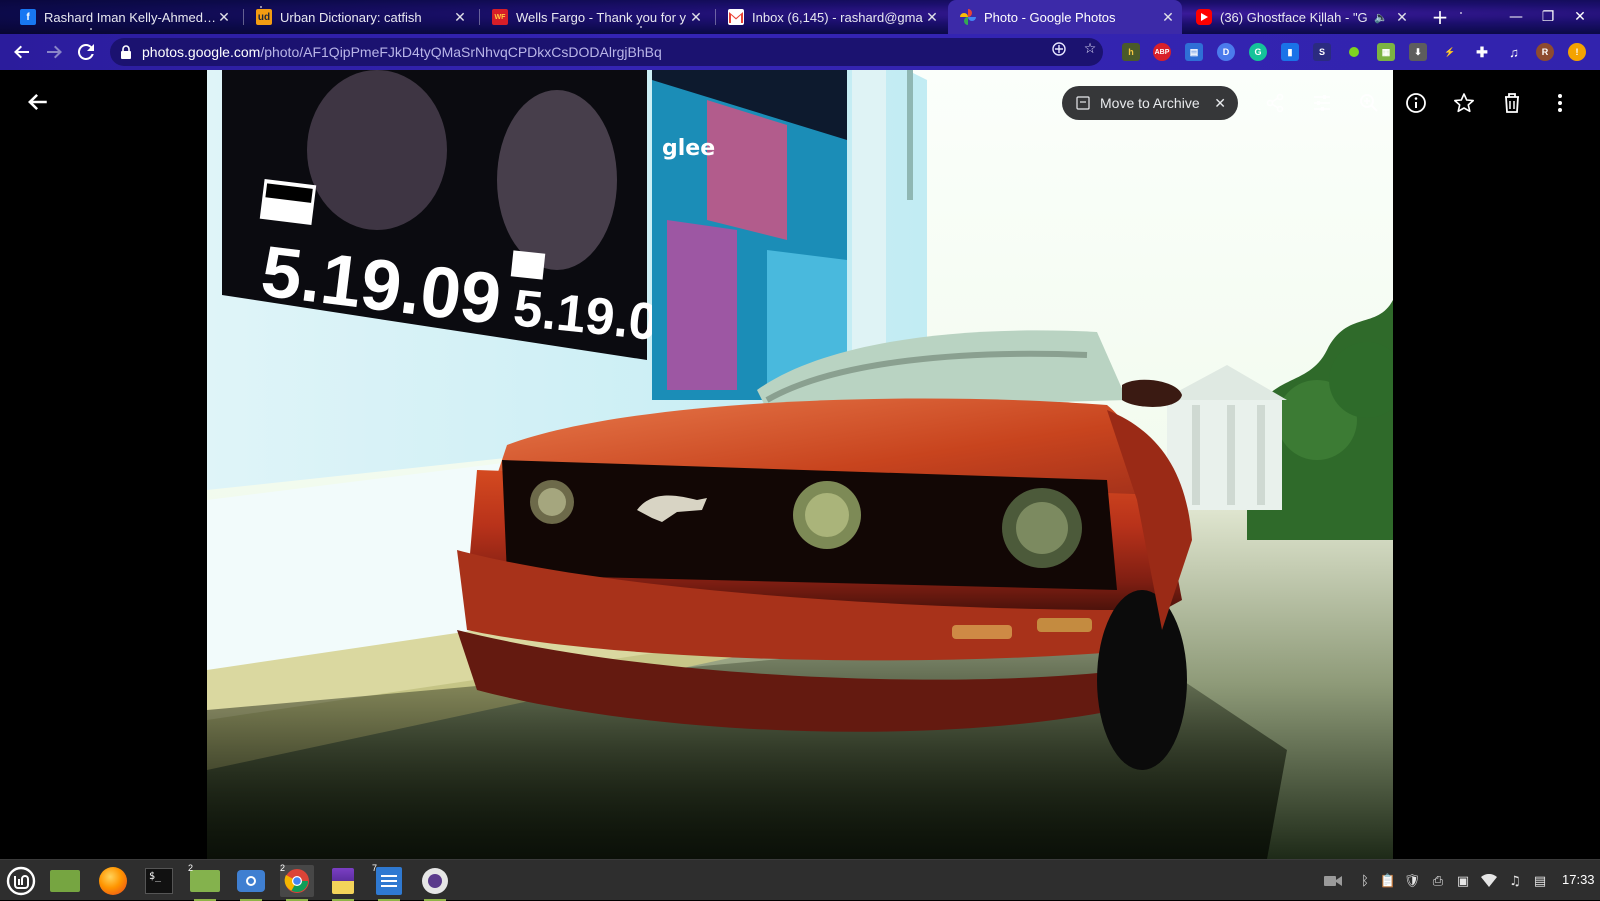 The image size is (1600, 901). Describe the element at coordinates (375, 868) in the screenshot. I see `window-count-badge: 7` at that location.